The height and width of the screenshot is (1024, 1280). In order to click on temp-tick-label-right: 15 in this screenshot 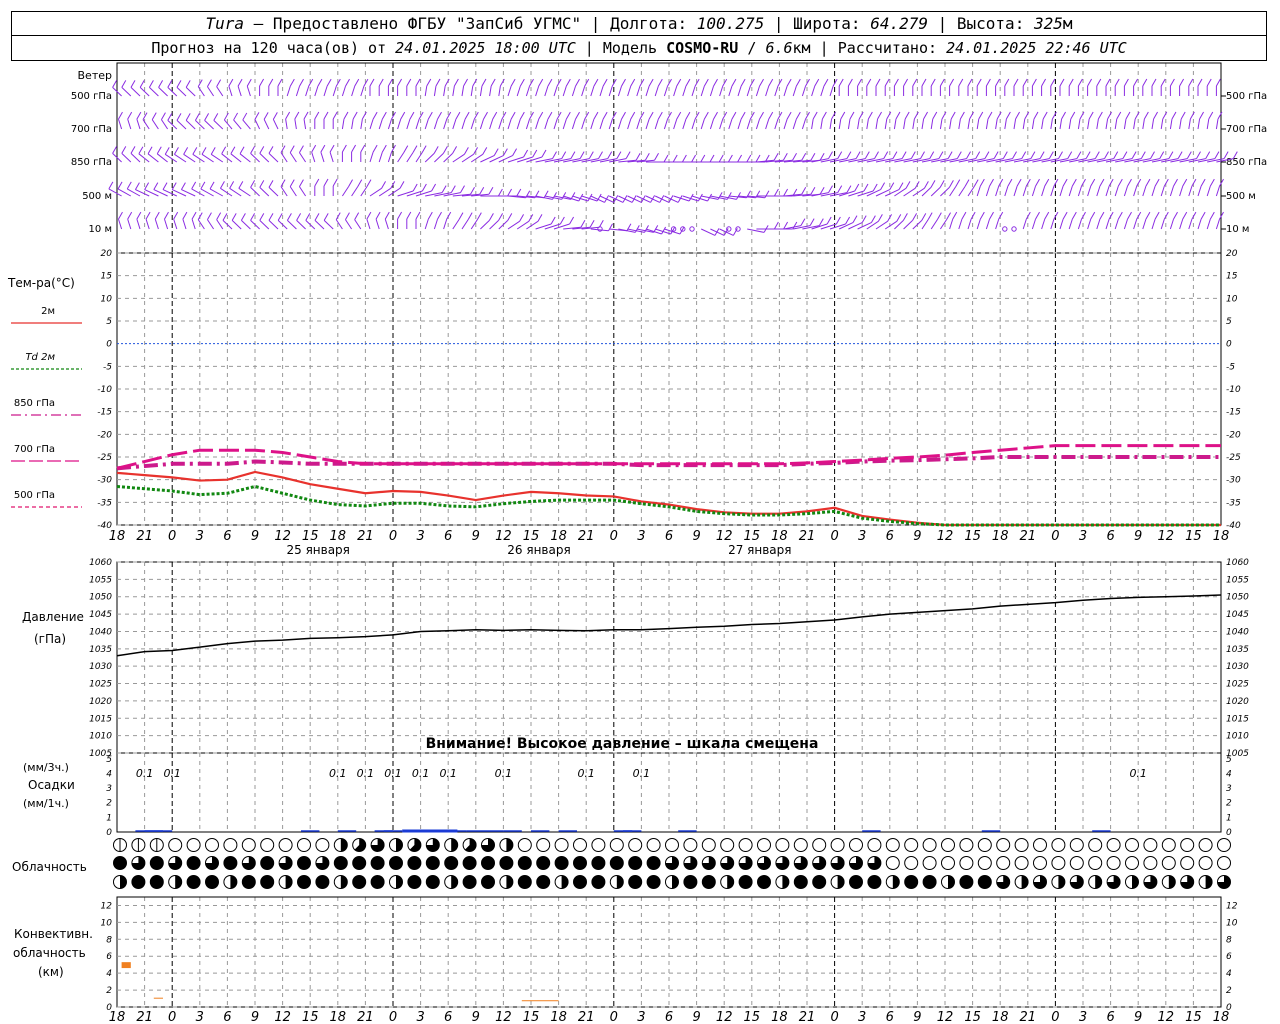, I will do `click(1232, 277)`.